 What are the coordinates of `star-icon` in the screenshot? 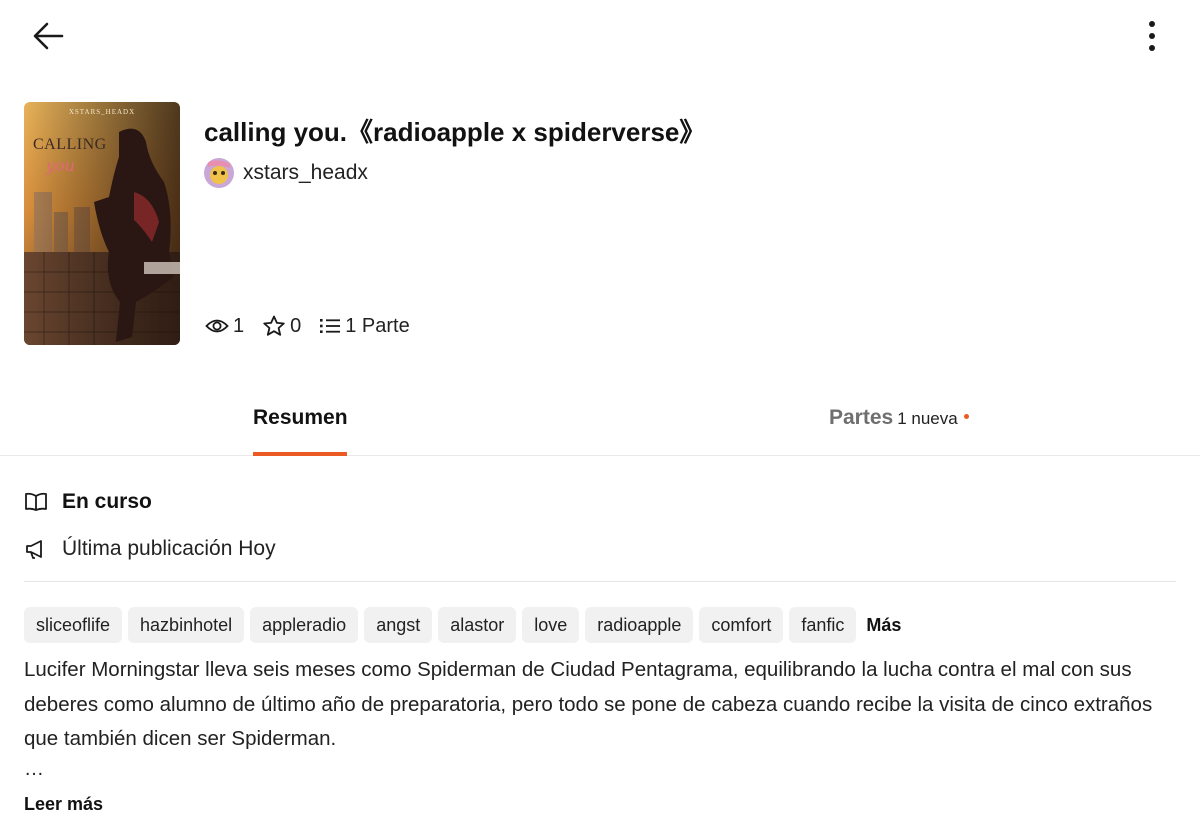 It's located at (274, 325).